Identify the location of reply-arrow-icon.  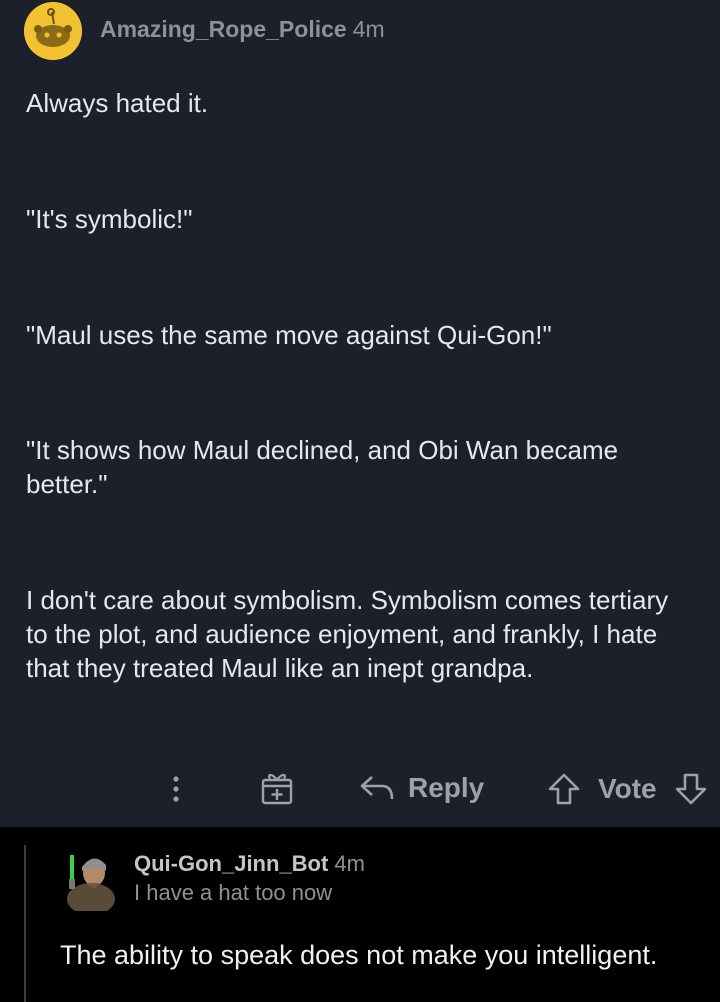
(377, 788).